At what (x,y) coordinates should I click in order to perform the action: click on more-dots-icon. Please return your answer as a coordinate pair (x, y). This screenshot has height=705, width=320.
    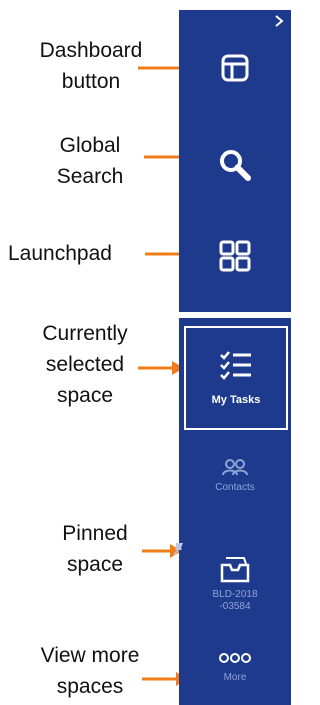
    Looking at the image, I should click on (235, 658).